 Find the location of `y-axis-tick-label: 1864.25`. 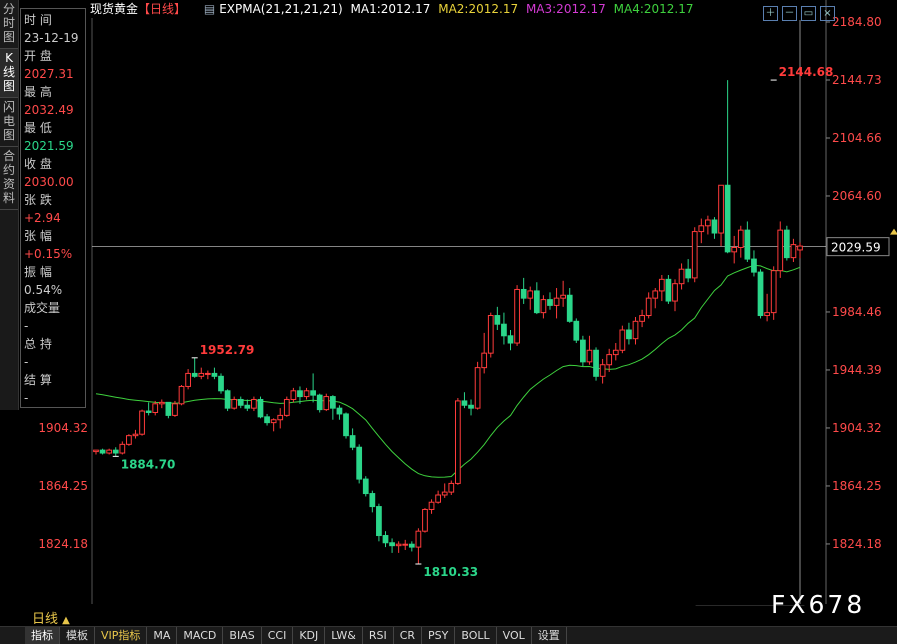

y-axis-tick-label: 1864.25 is located at coordinates (857, 486).